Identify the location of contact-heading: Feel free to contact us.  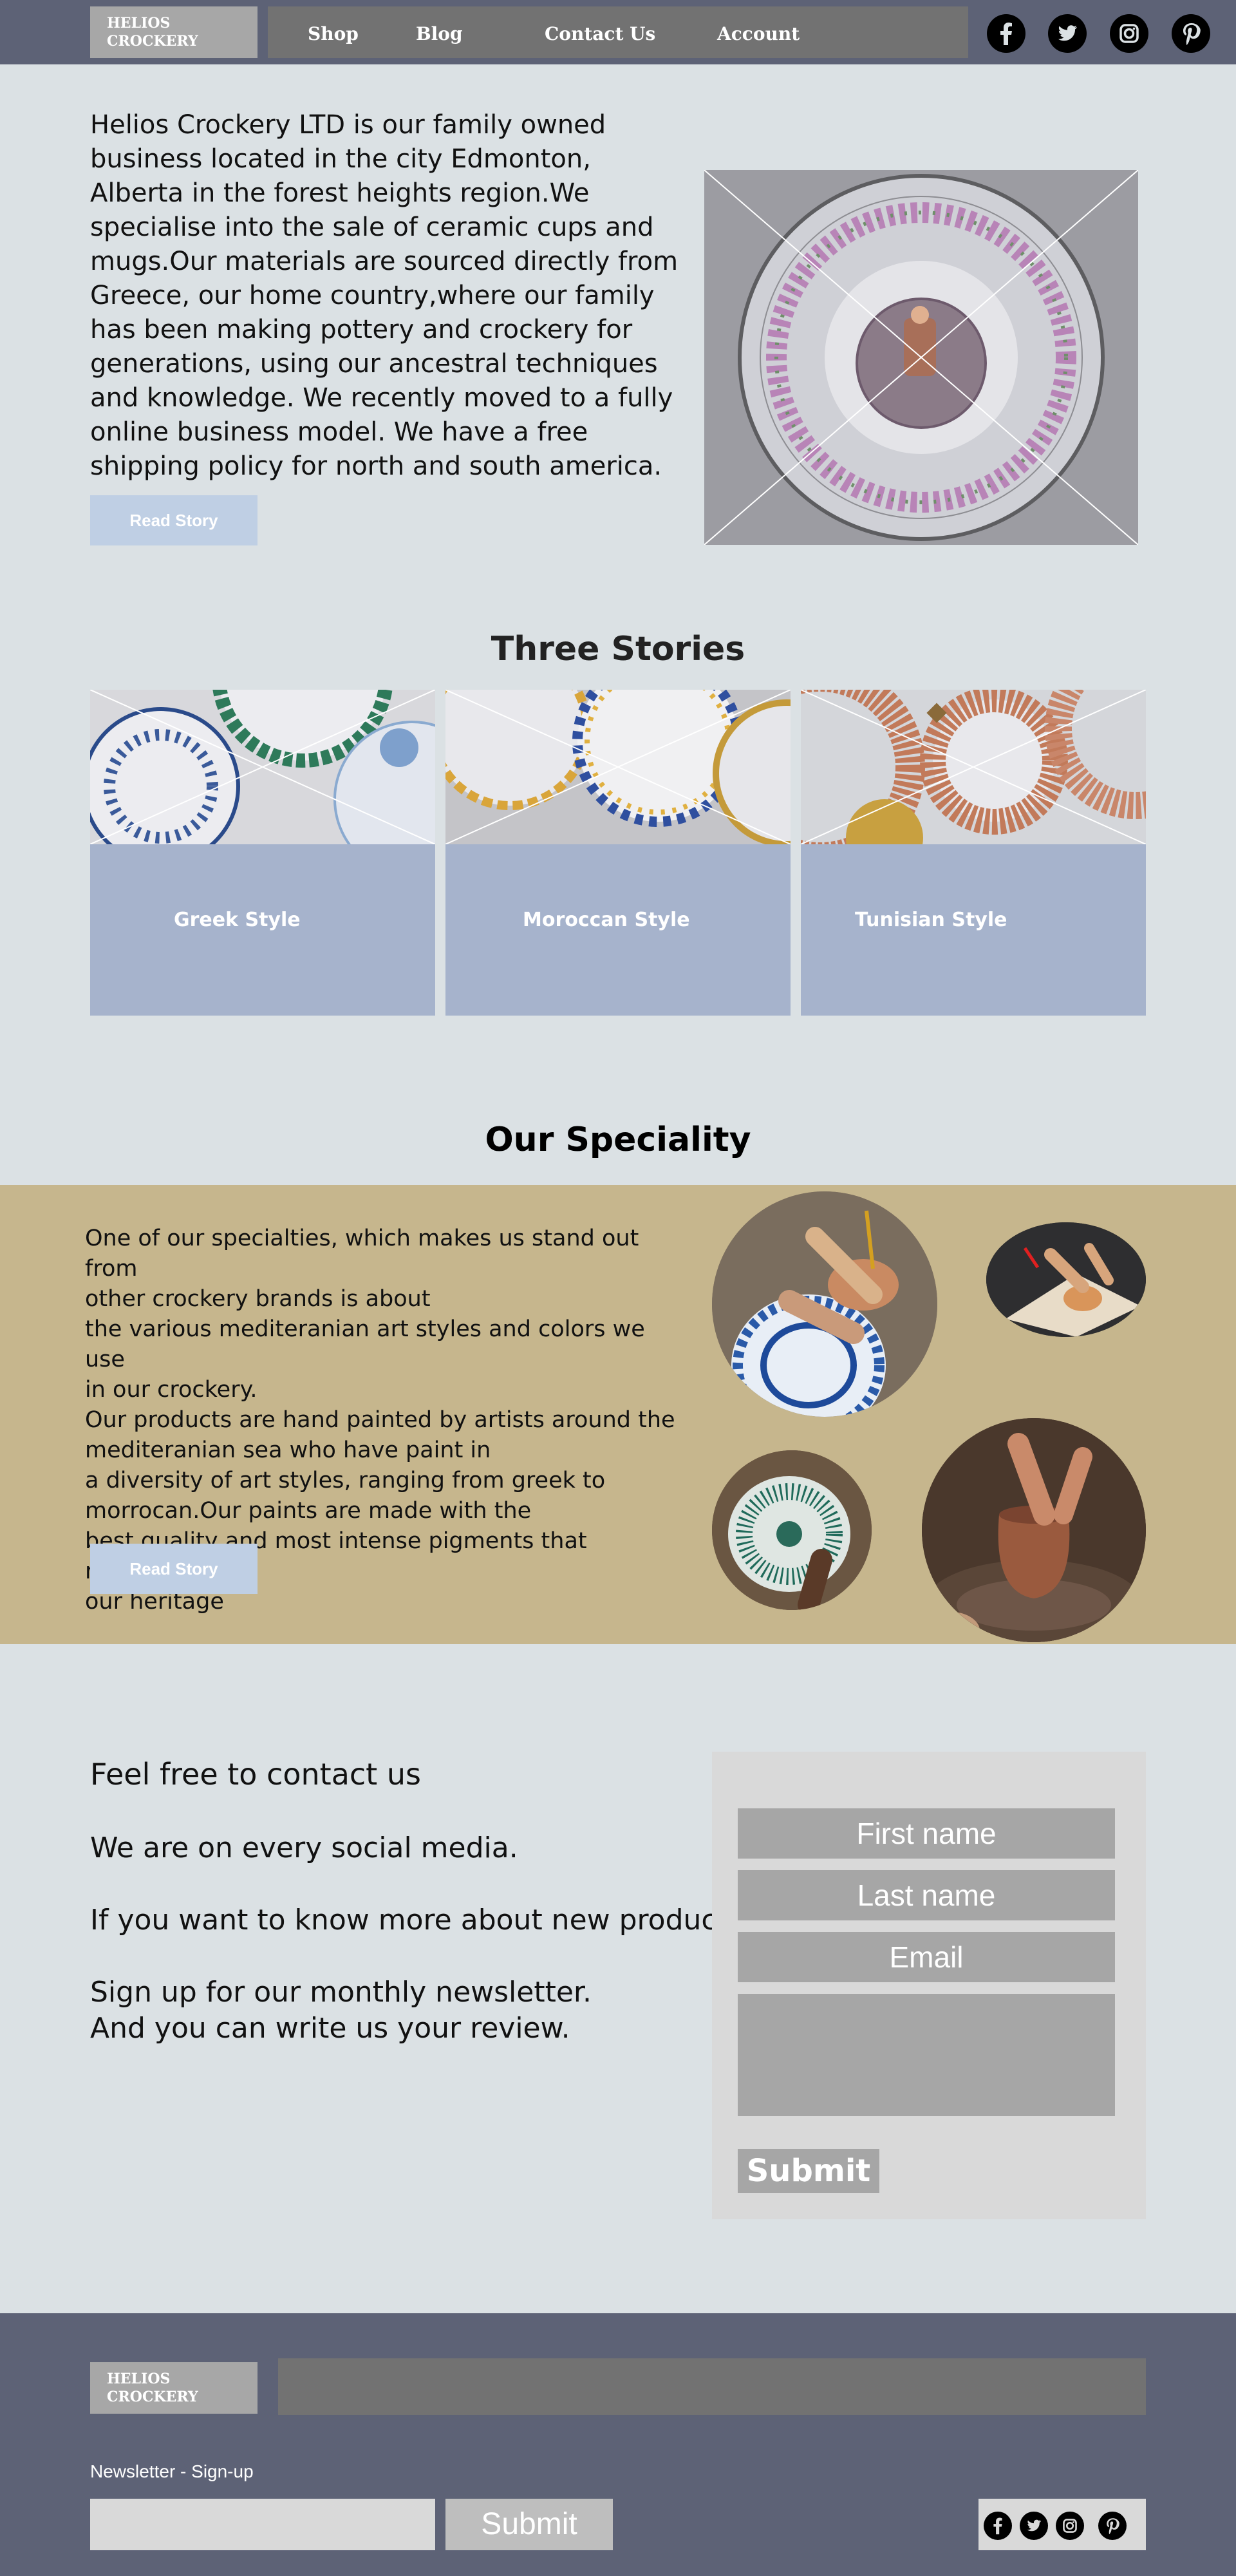
(255, 1774).